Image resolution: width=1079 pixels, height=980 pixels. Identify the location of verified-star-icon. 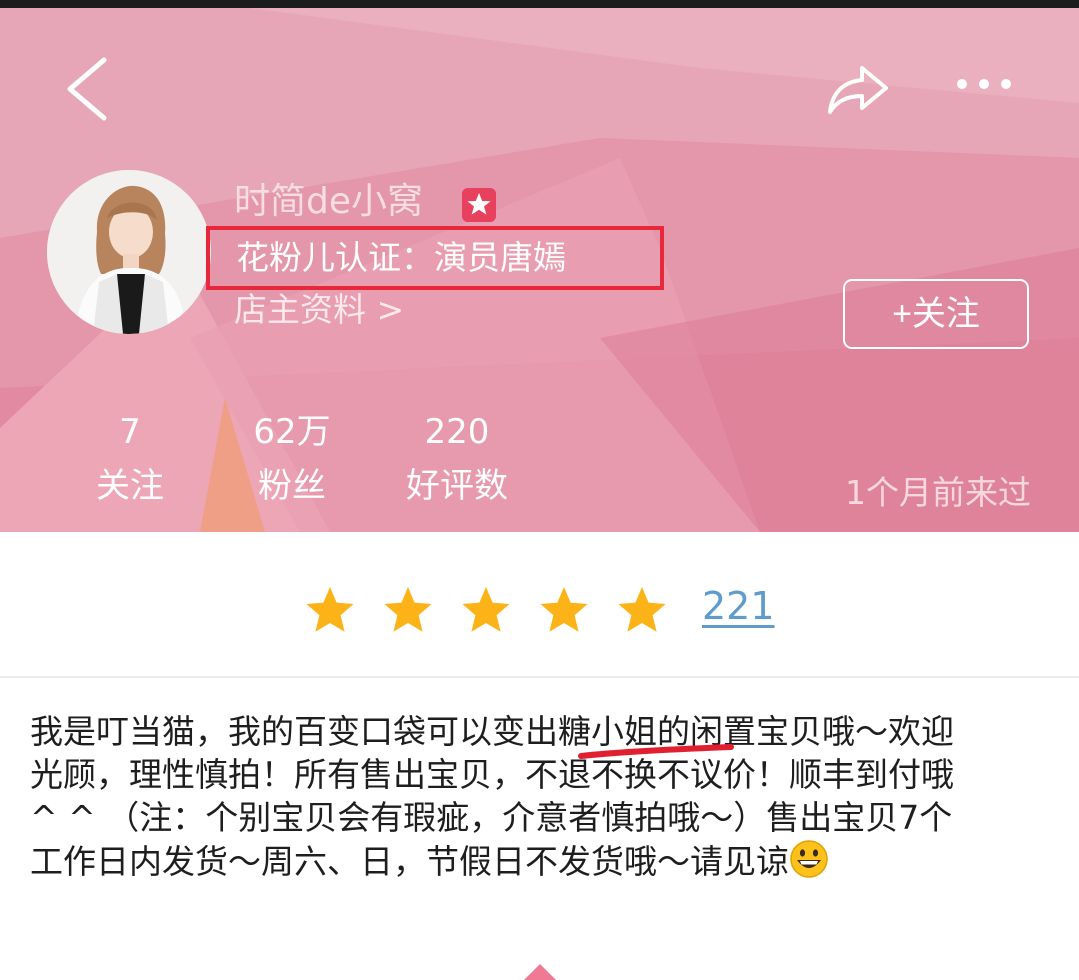
(479, 205).